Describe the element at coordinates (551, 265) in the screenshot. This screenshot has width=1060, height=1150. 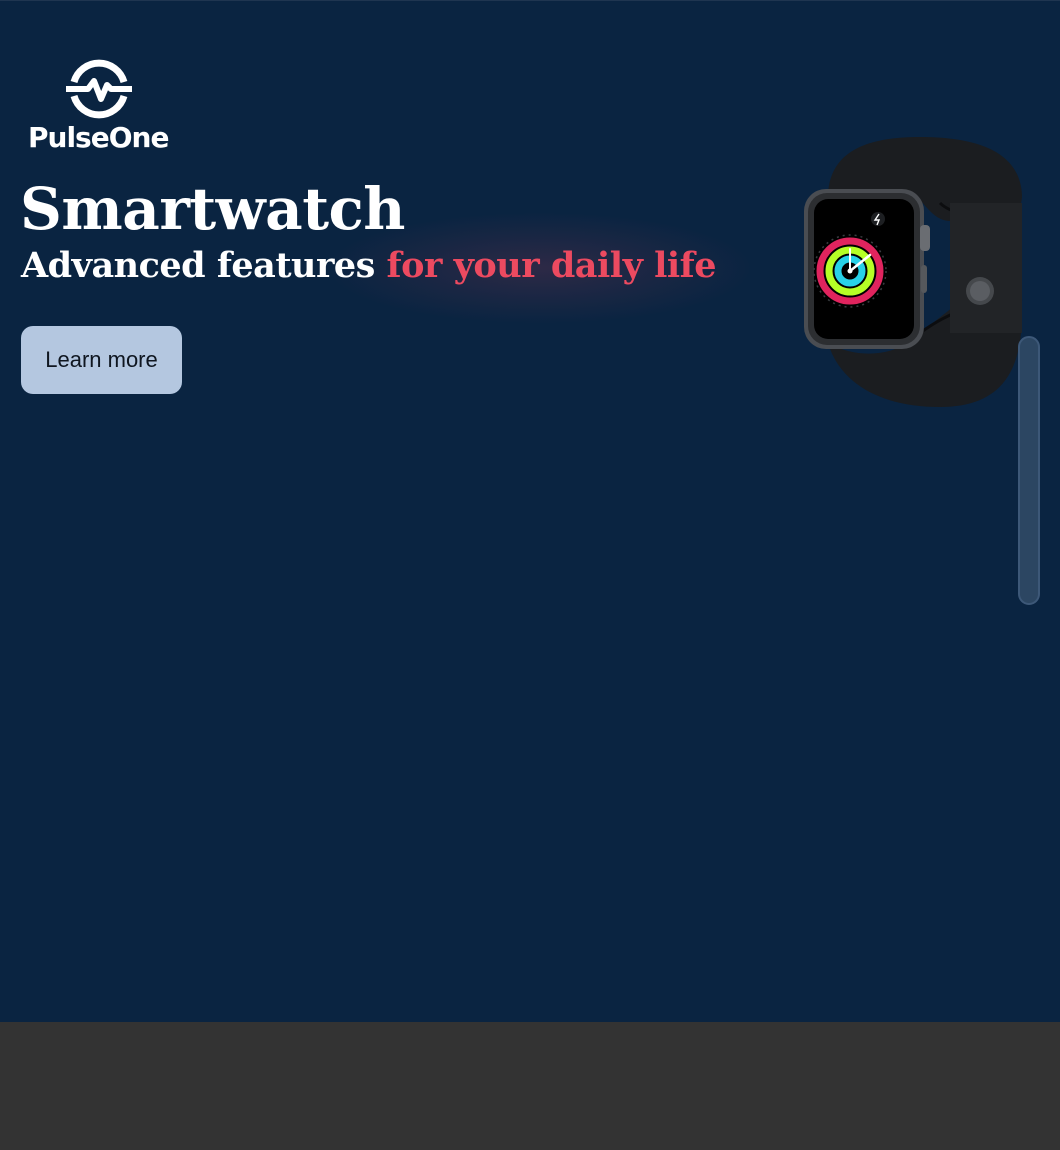
I see `subtitle-accent: for your daily life` at that location.